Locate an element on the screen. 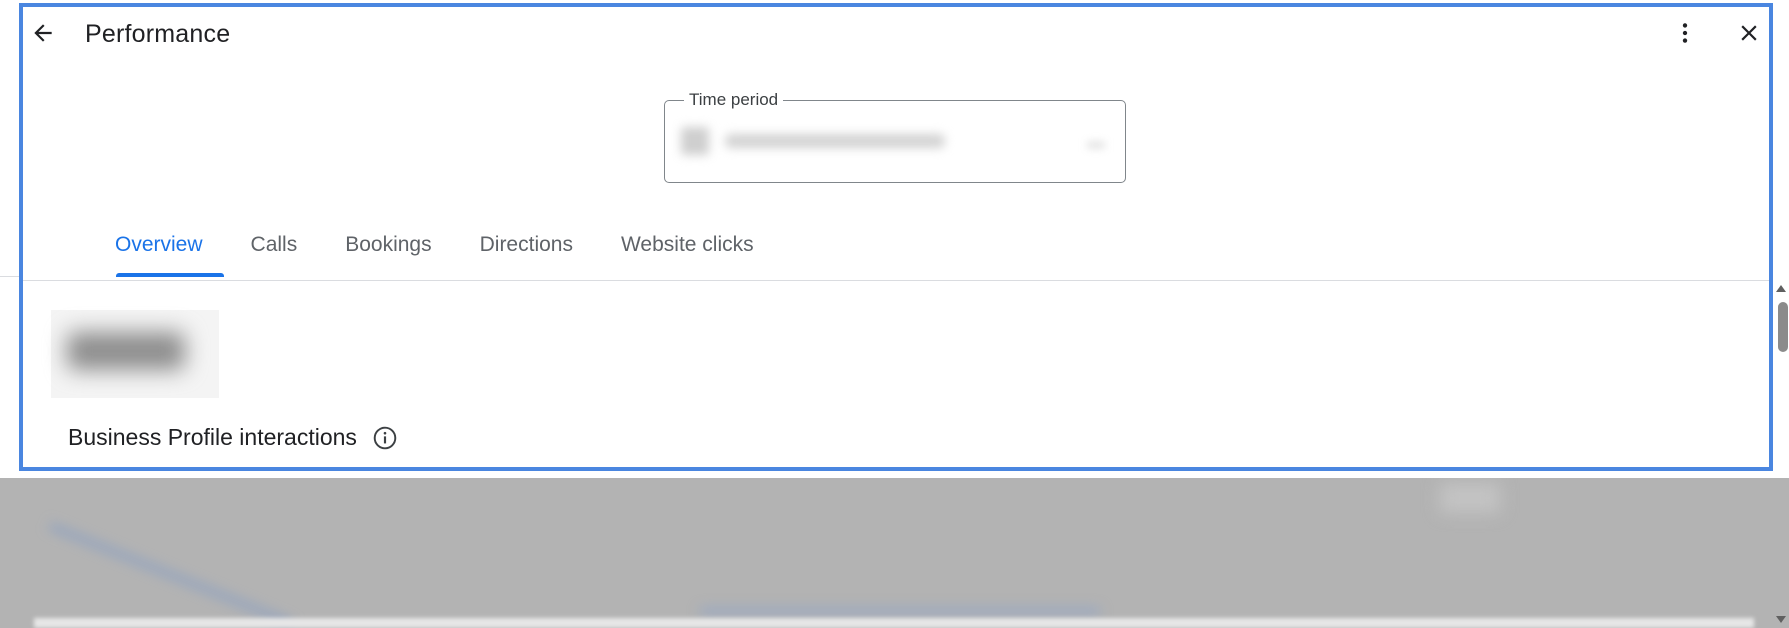 This screenshot has height=628, width=1789. time-period-label: Time period is located at coordinates (734, 100).